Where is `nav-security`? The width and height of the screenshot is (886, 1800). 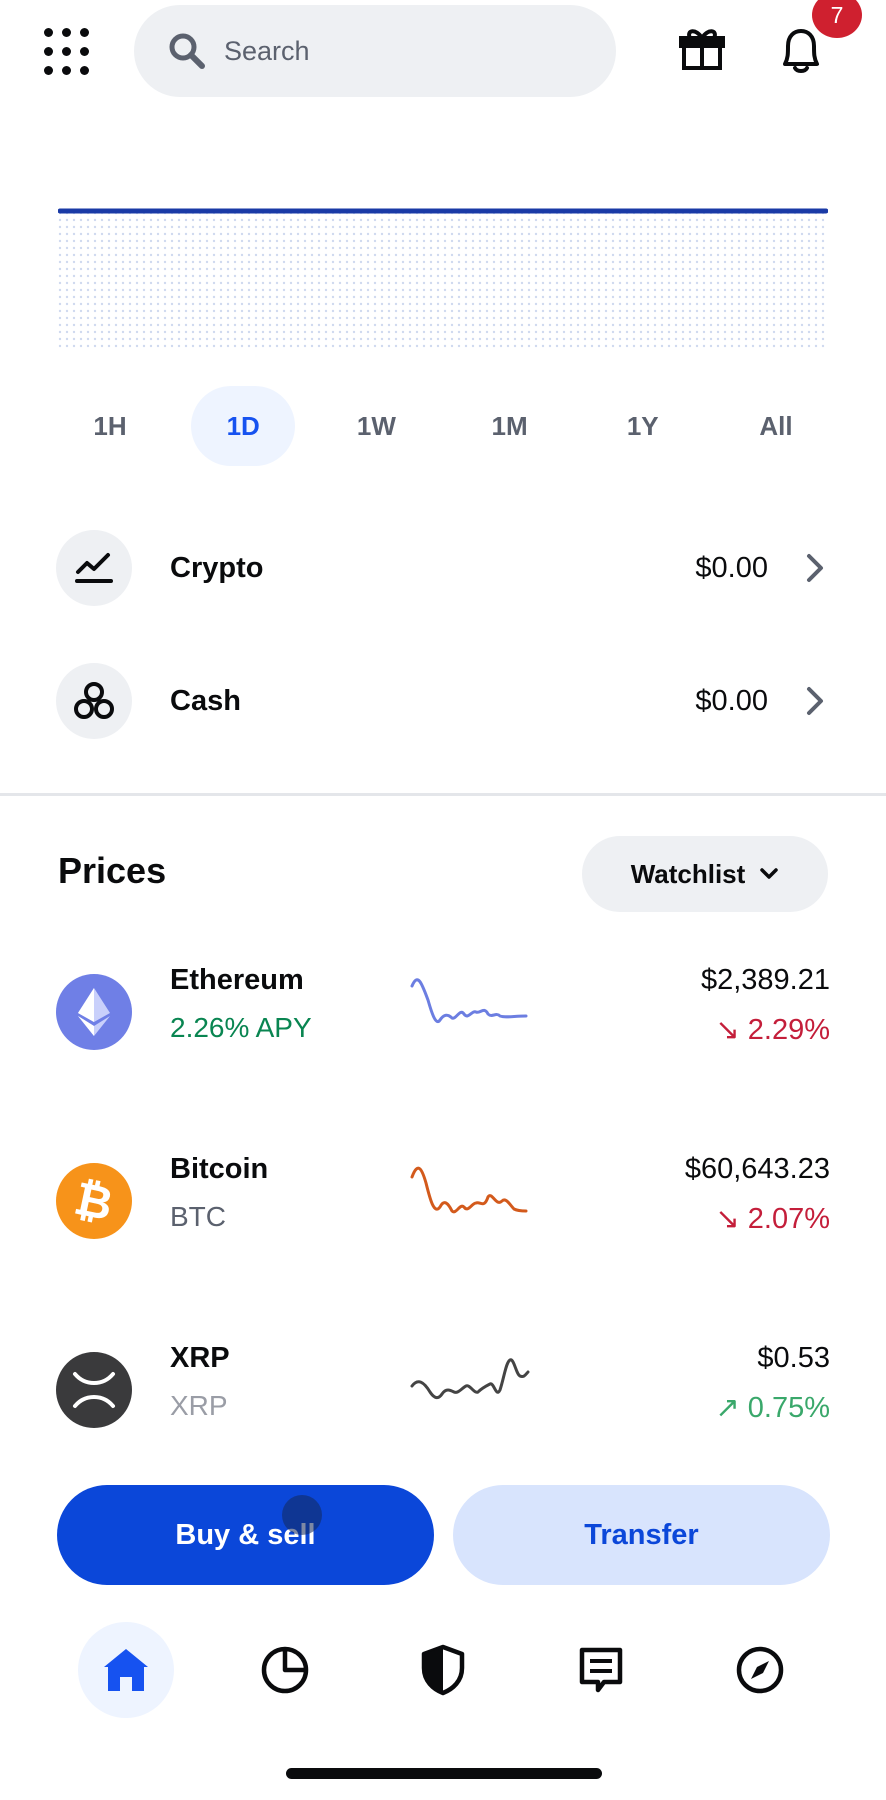 nav-security is located at coordinates (443, 1670).